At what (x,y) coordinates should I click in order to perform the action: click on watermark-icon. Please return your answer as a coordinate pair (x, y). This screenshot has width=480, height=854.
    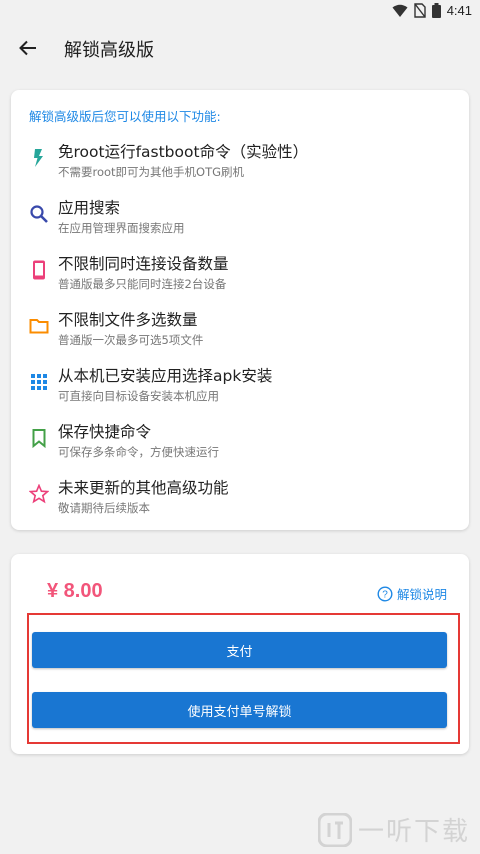
    Looking at the image, I should click on (334, 829).